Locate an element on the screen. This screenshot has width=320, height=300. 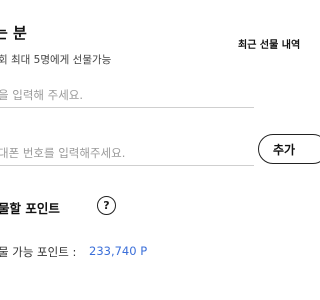
points-section-title: 물할 포인트 is located at coordinates (30, 208).